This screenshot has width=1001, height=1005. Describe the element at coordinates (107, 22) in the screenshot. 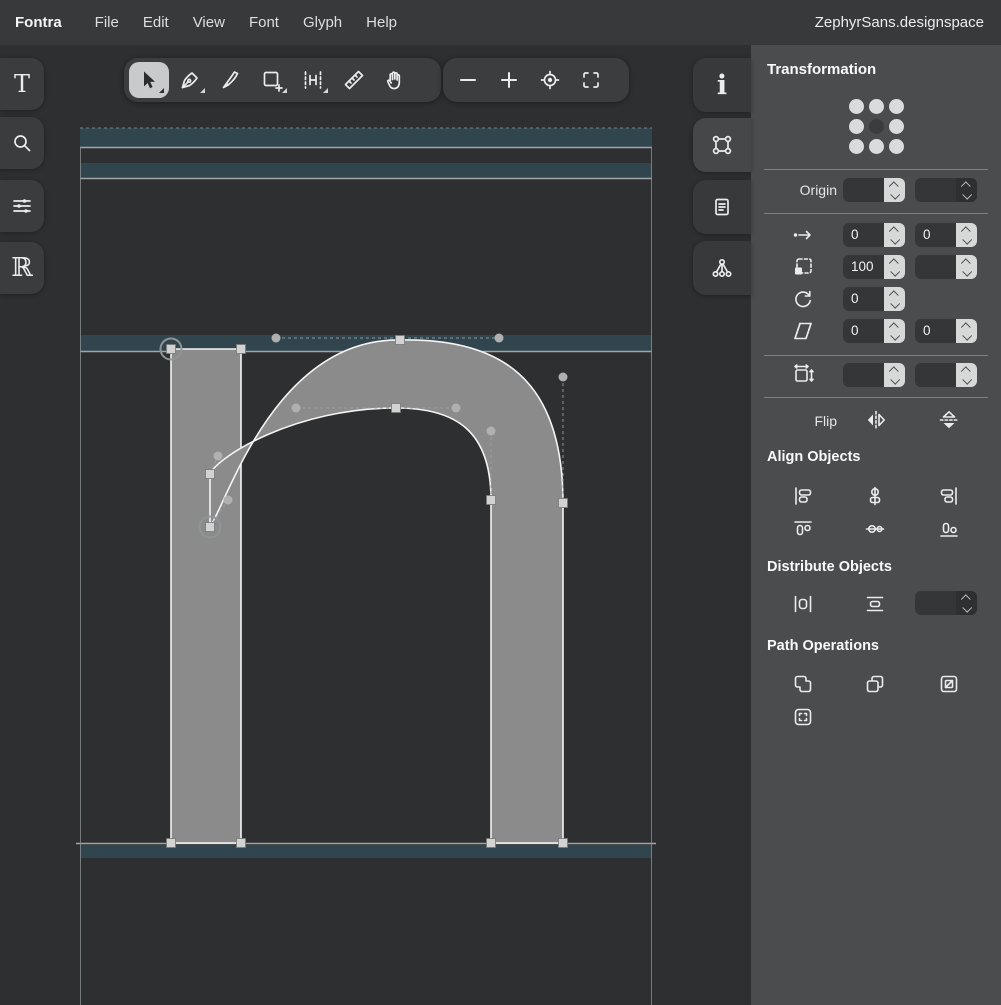

I see `menu-file: File` at that location.